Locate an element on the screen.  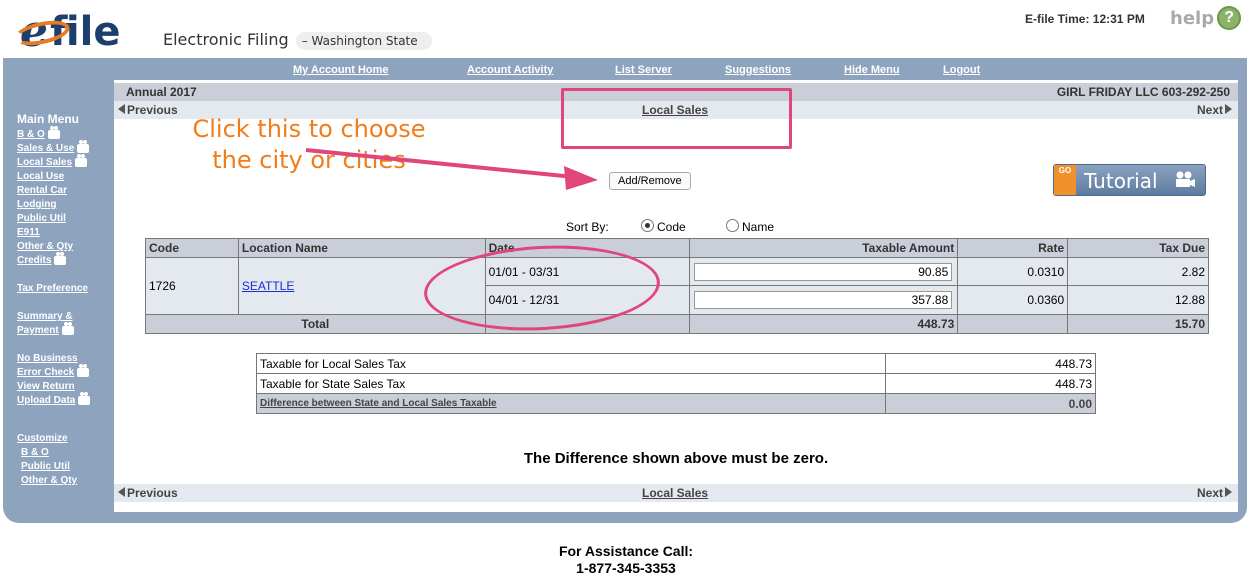
previous-link: Previous is located at coordinates (148, 493).